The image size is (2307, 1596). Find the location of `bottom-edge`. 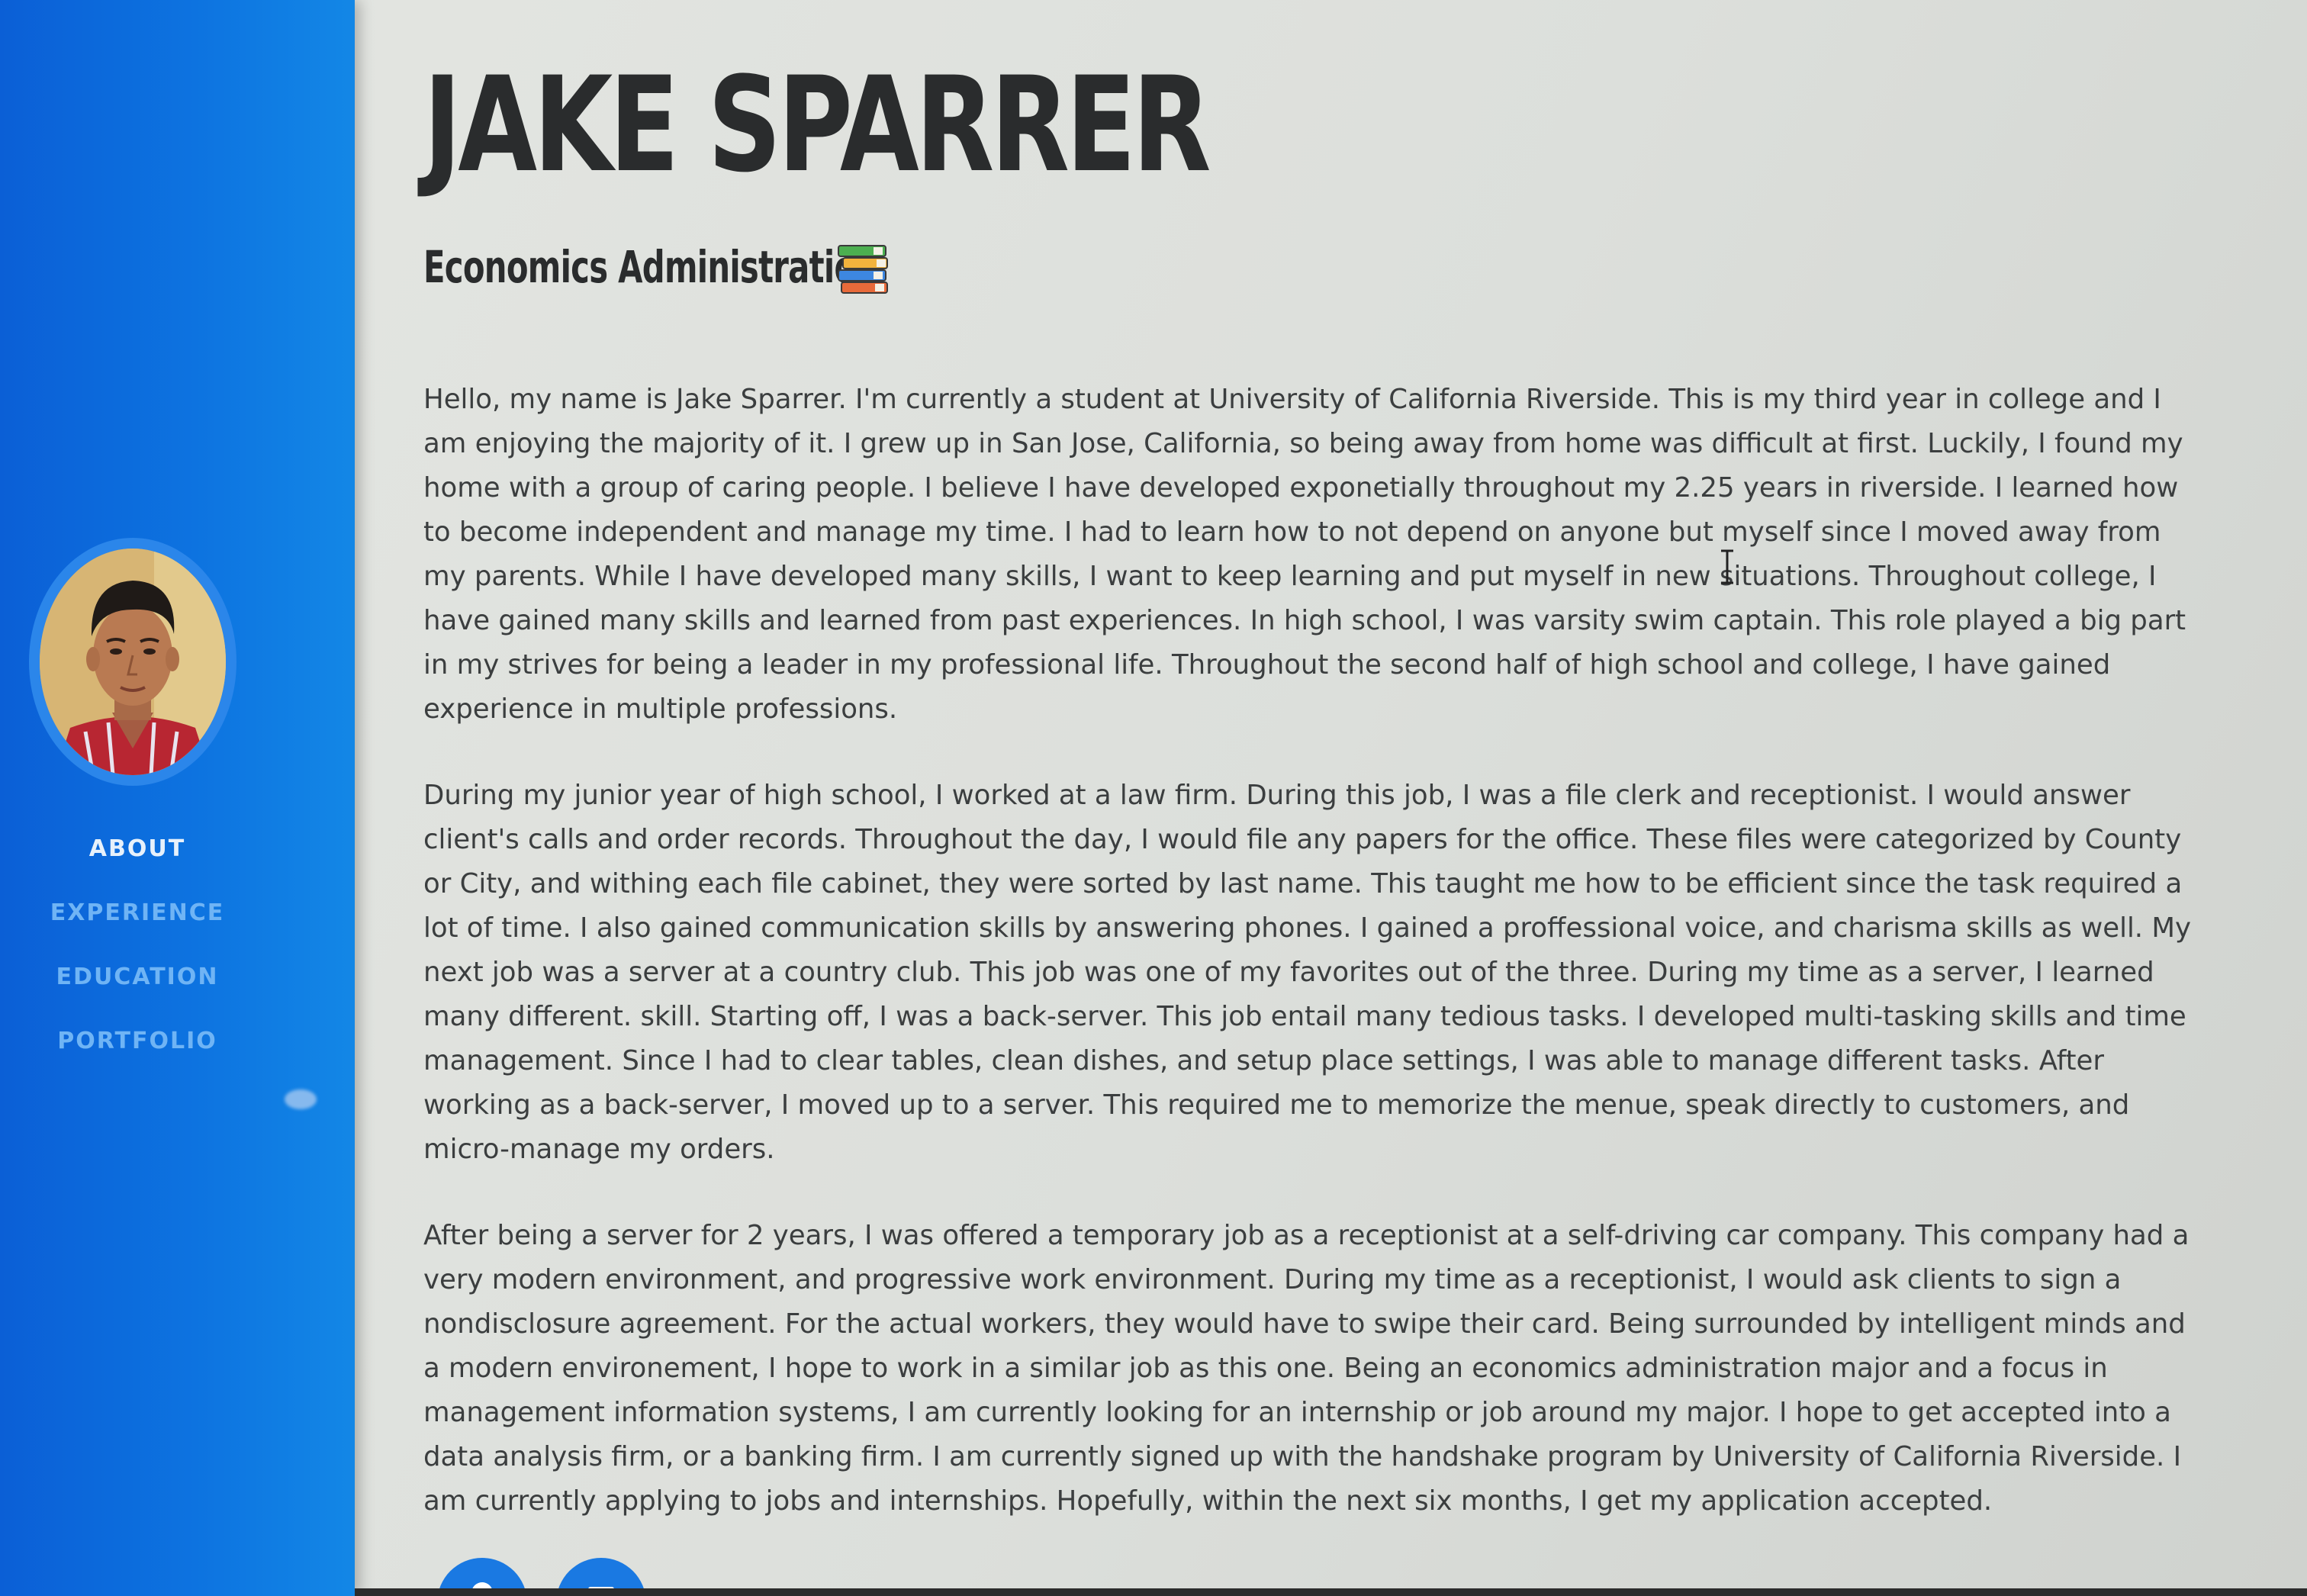

bottom-edge is located at coordinates (1331, 1592).